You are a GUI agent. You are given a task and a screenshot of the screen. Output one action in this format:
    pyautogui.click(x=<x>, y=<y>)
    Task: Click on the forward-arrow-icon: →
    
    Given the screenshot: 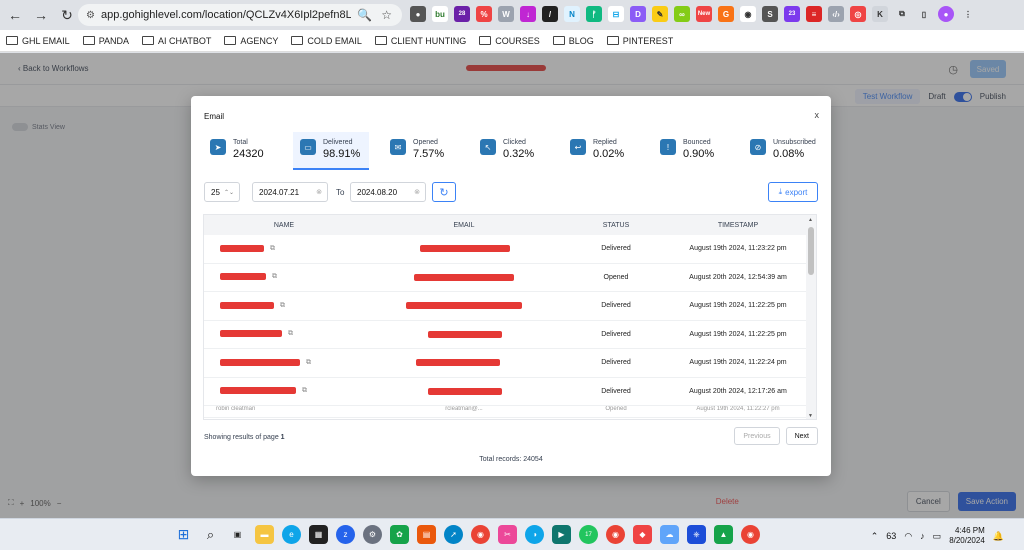 What is the action you would take?
    pyautogui.click(x=41, y=15)
    